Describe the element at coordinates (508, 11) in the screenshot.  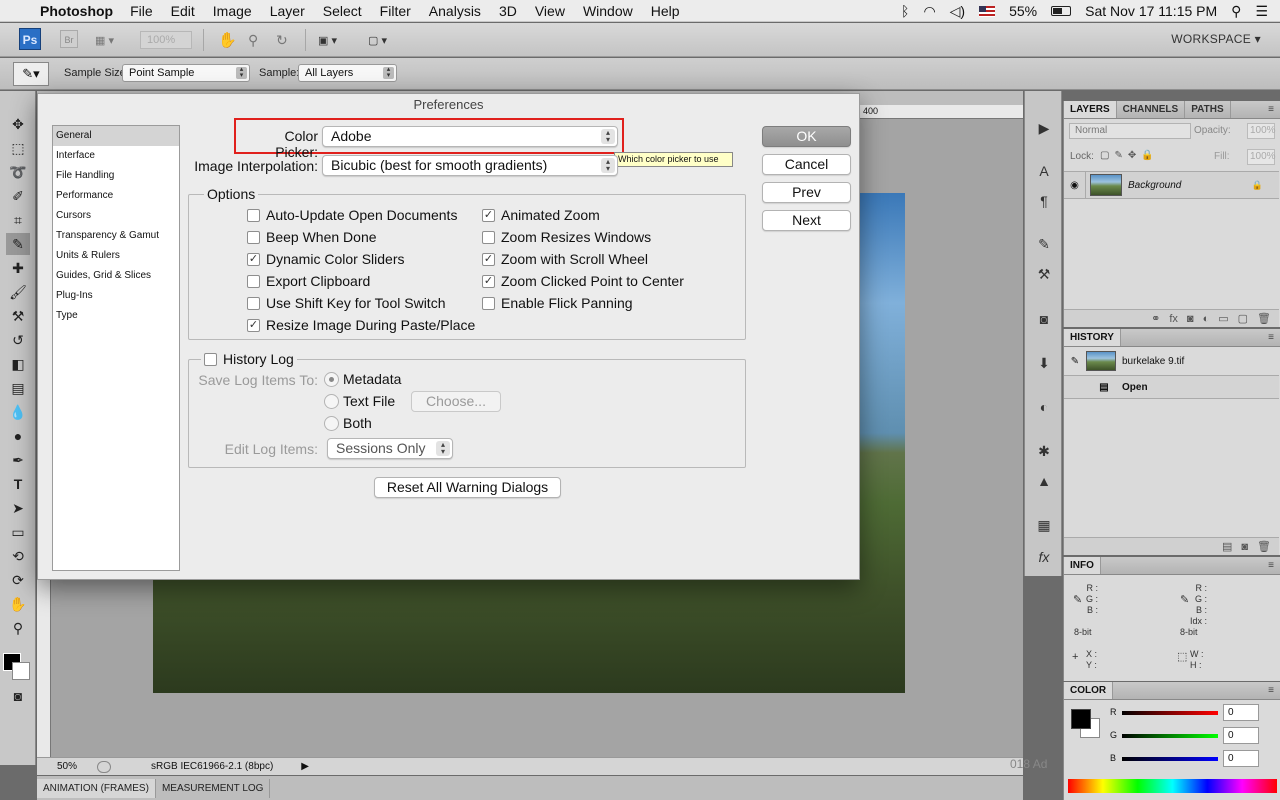
I see `menu-3d: 3D` at that location.